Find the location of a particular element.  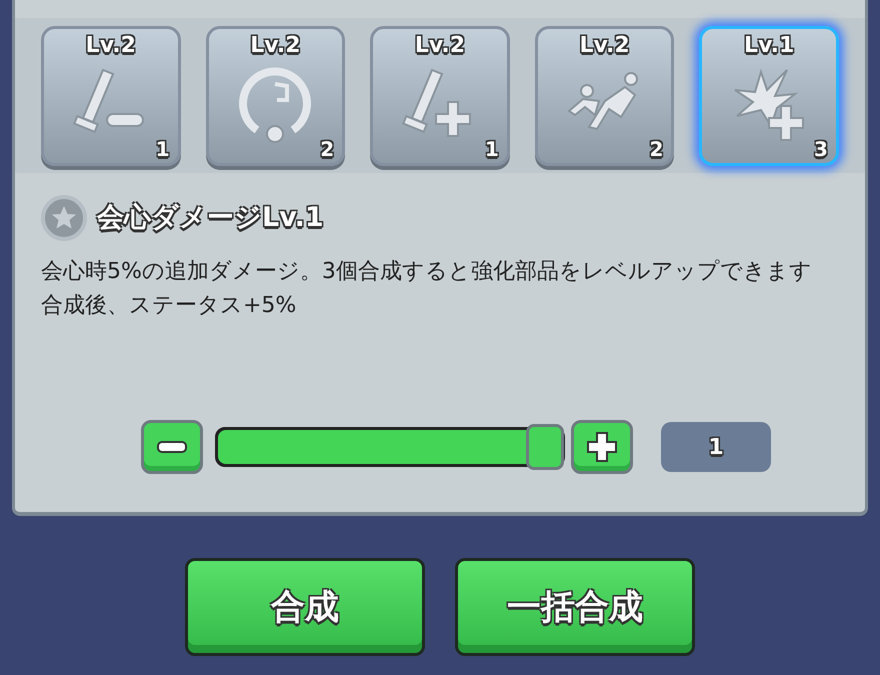

detail-description: 会心時5%の追加ダメージ。3個合成すると強化部品をレベルアップできます合成後、ステータス+5% is located at coordinates (427, 289).